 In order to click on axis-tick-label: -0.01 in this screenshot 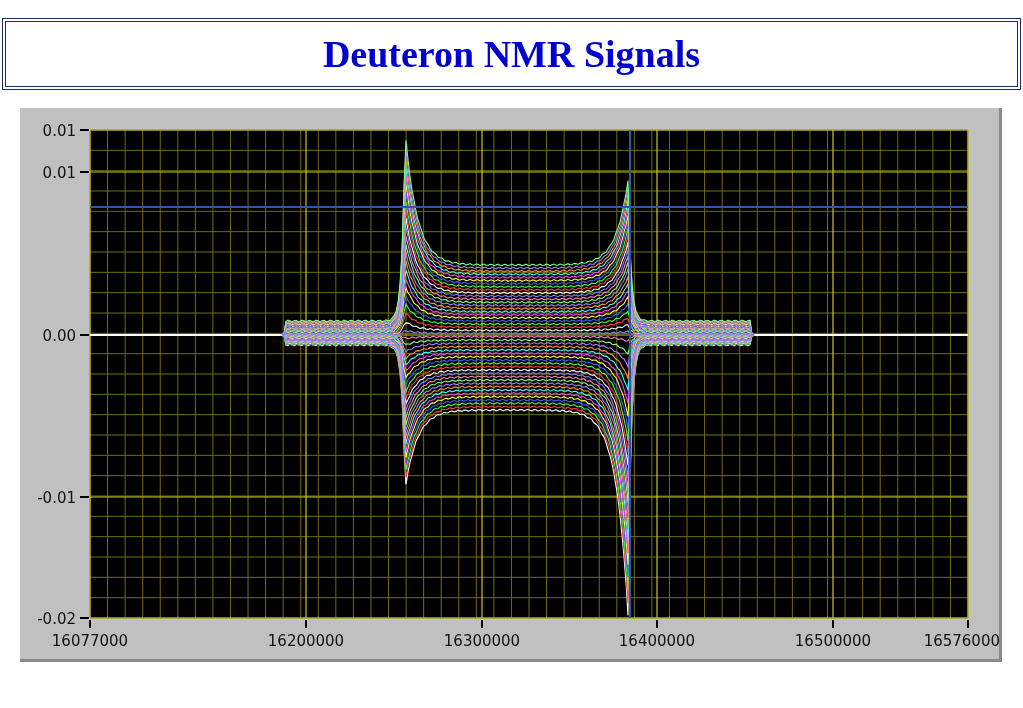, I will do `click(56, 498)`.